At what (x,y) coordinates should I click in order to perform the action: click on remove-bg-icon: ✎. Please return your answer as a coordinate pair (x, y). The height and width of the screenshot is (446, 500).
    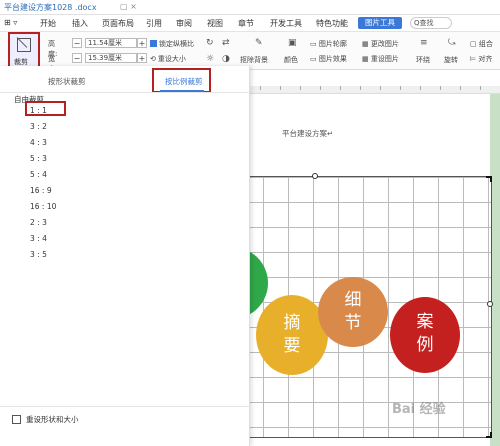
    Looking at the image, I should click on (260, 43).